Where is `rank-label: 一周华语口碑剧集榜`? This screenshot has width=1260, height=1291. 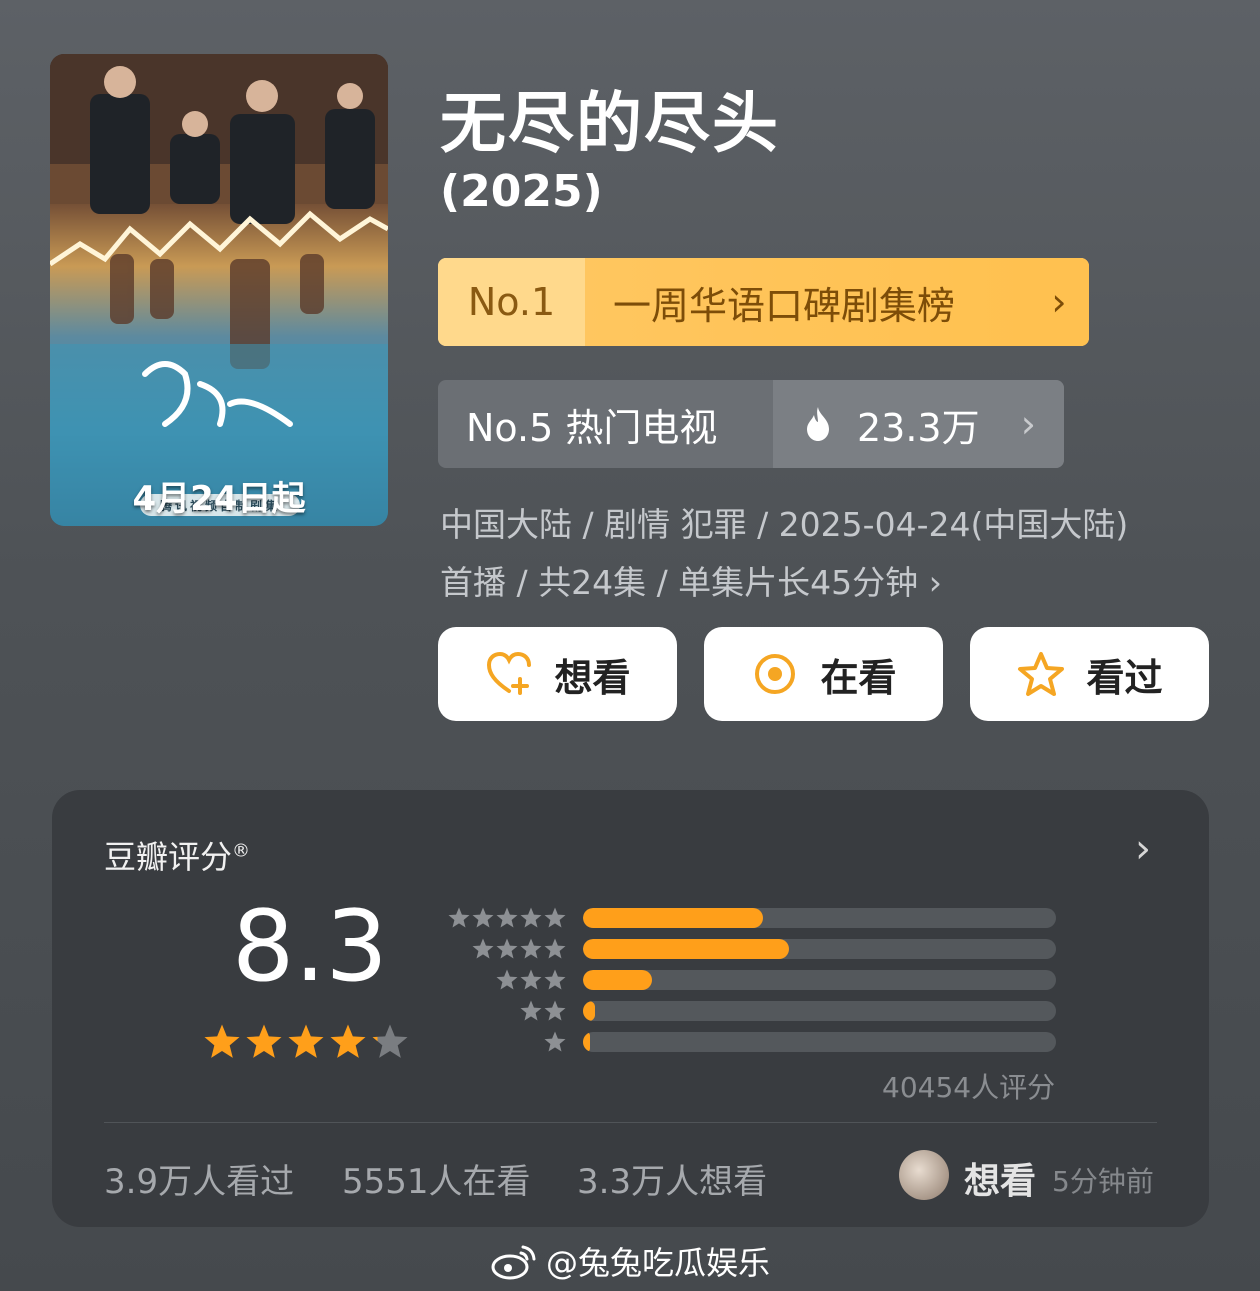
rank-label: 一周华语口碑剧集榜 is located at coordinates (807, 302).